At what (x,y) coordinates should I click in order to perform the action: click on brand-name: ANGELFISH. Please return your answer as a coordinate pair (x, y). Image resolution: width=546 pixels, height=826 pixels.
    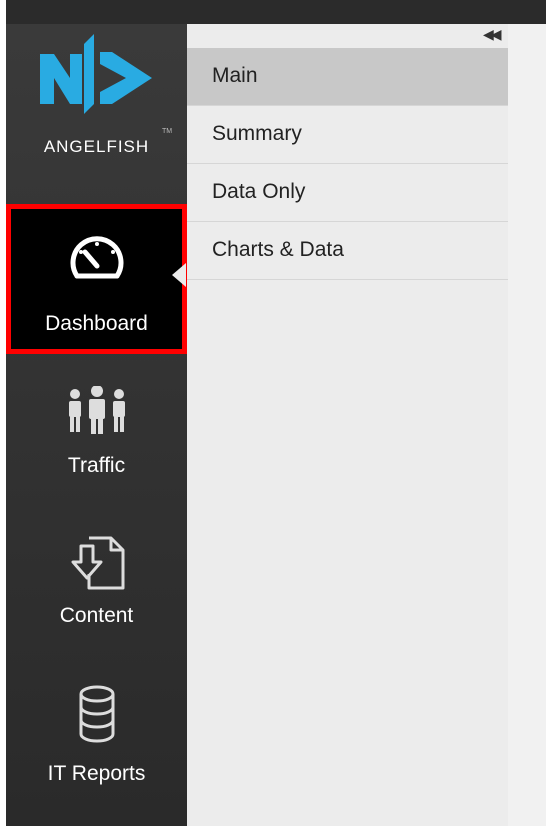
    Looking at the image, I should click on (96, 146).